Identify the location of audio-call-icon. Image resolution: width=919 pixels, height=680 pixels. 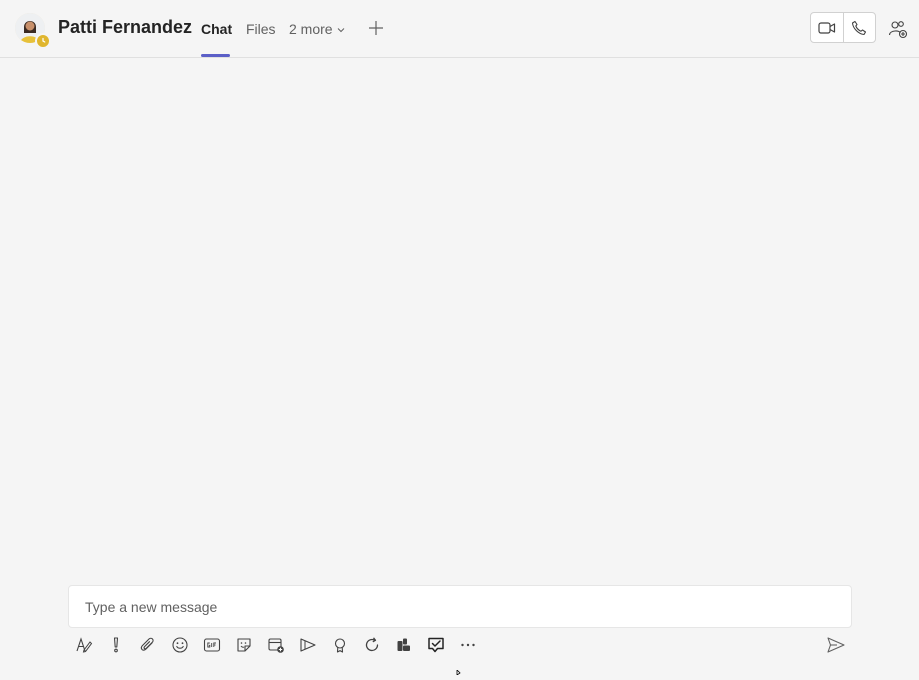
(859, 27).